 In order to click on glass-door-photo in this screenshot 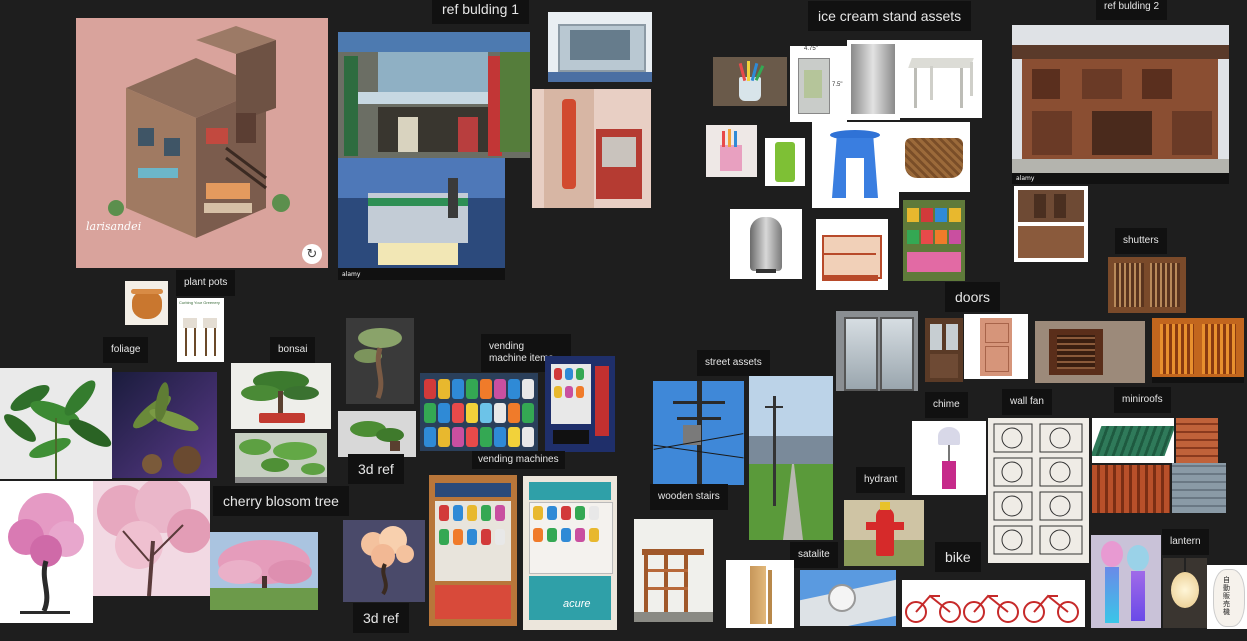, I will do `click(877, 351)`.